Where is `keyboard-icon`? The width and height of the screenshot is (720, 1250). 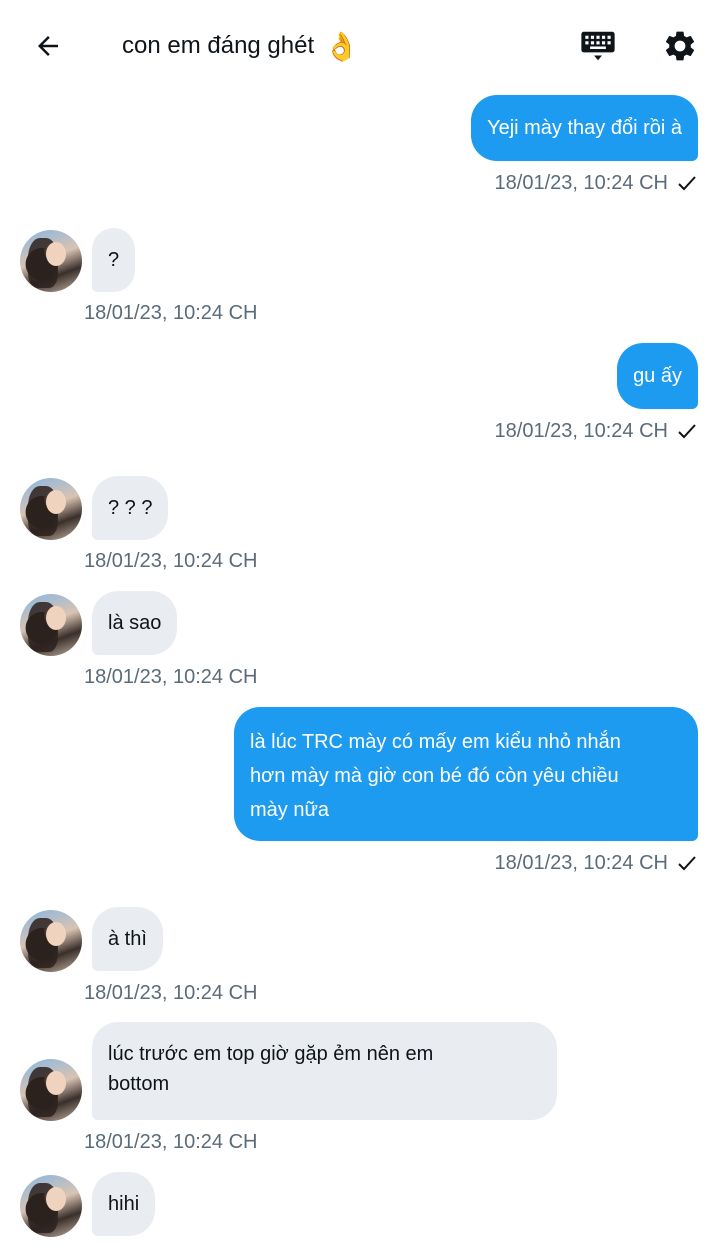 keyboard-icon is located at coordinates (598, 46).